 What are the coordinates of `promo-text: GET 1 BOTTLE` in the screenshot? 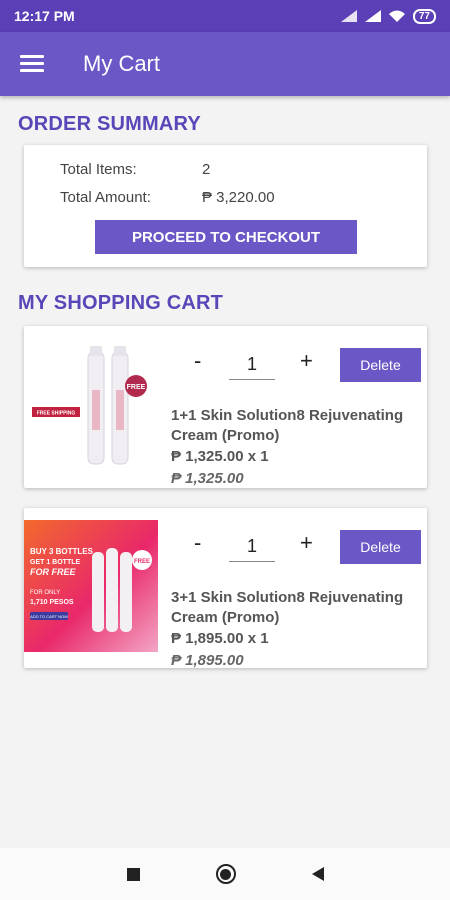 It's located at (55, 562).